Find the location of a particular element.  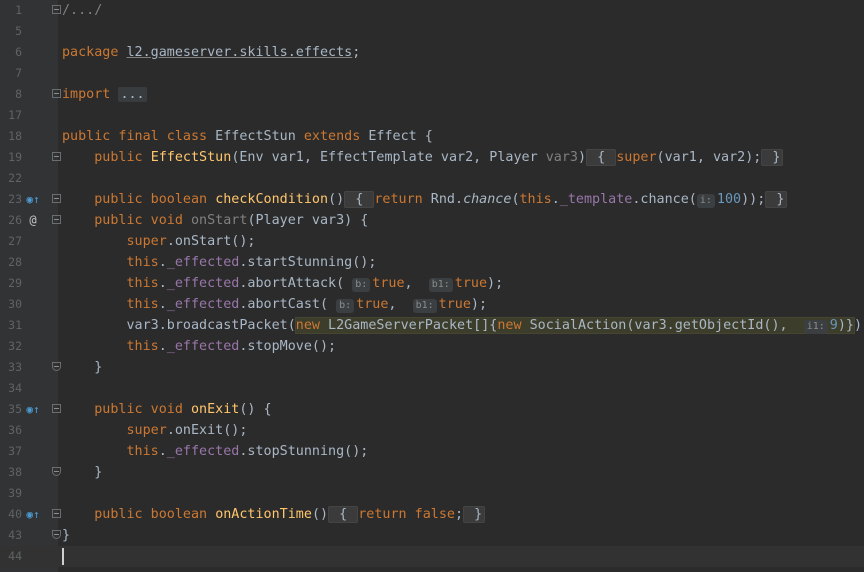

code-line: 36 super.onExit(); is located at coordinates (432, 430).